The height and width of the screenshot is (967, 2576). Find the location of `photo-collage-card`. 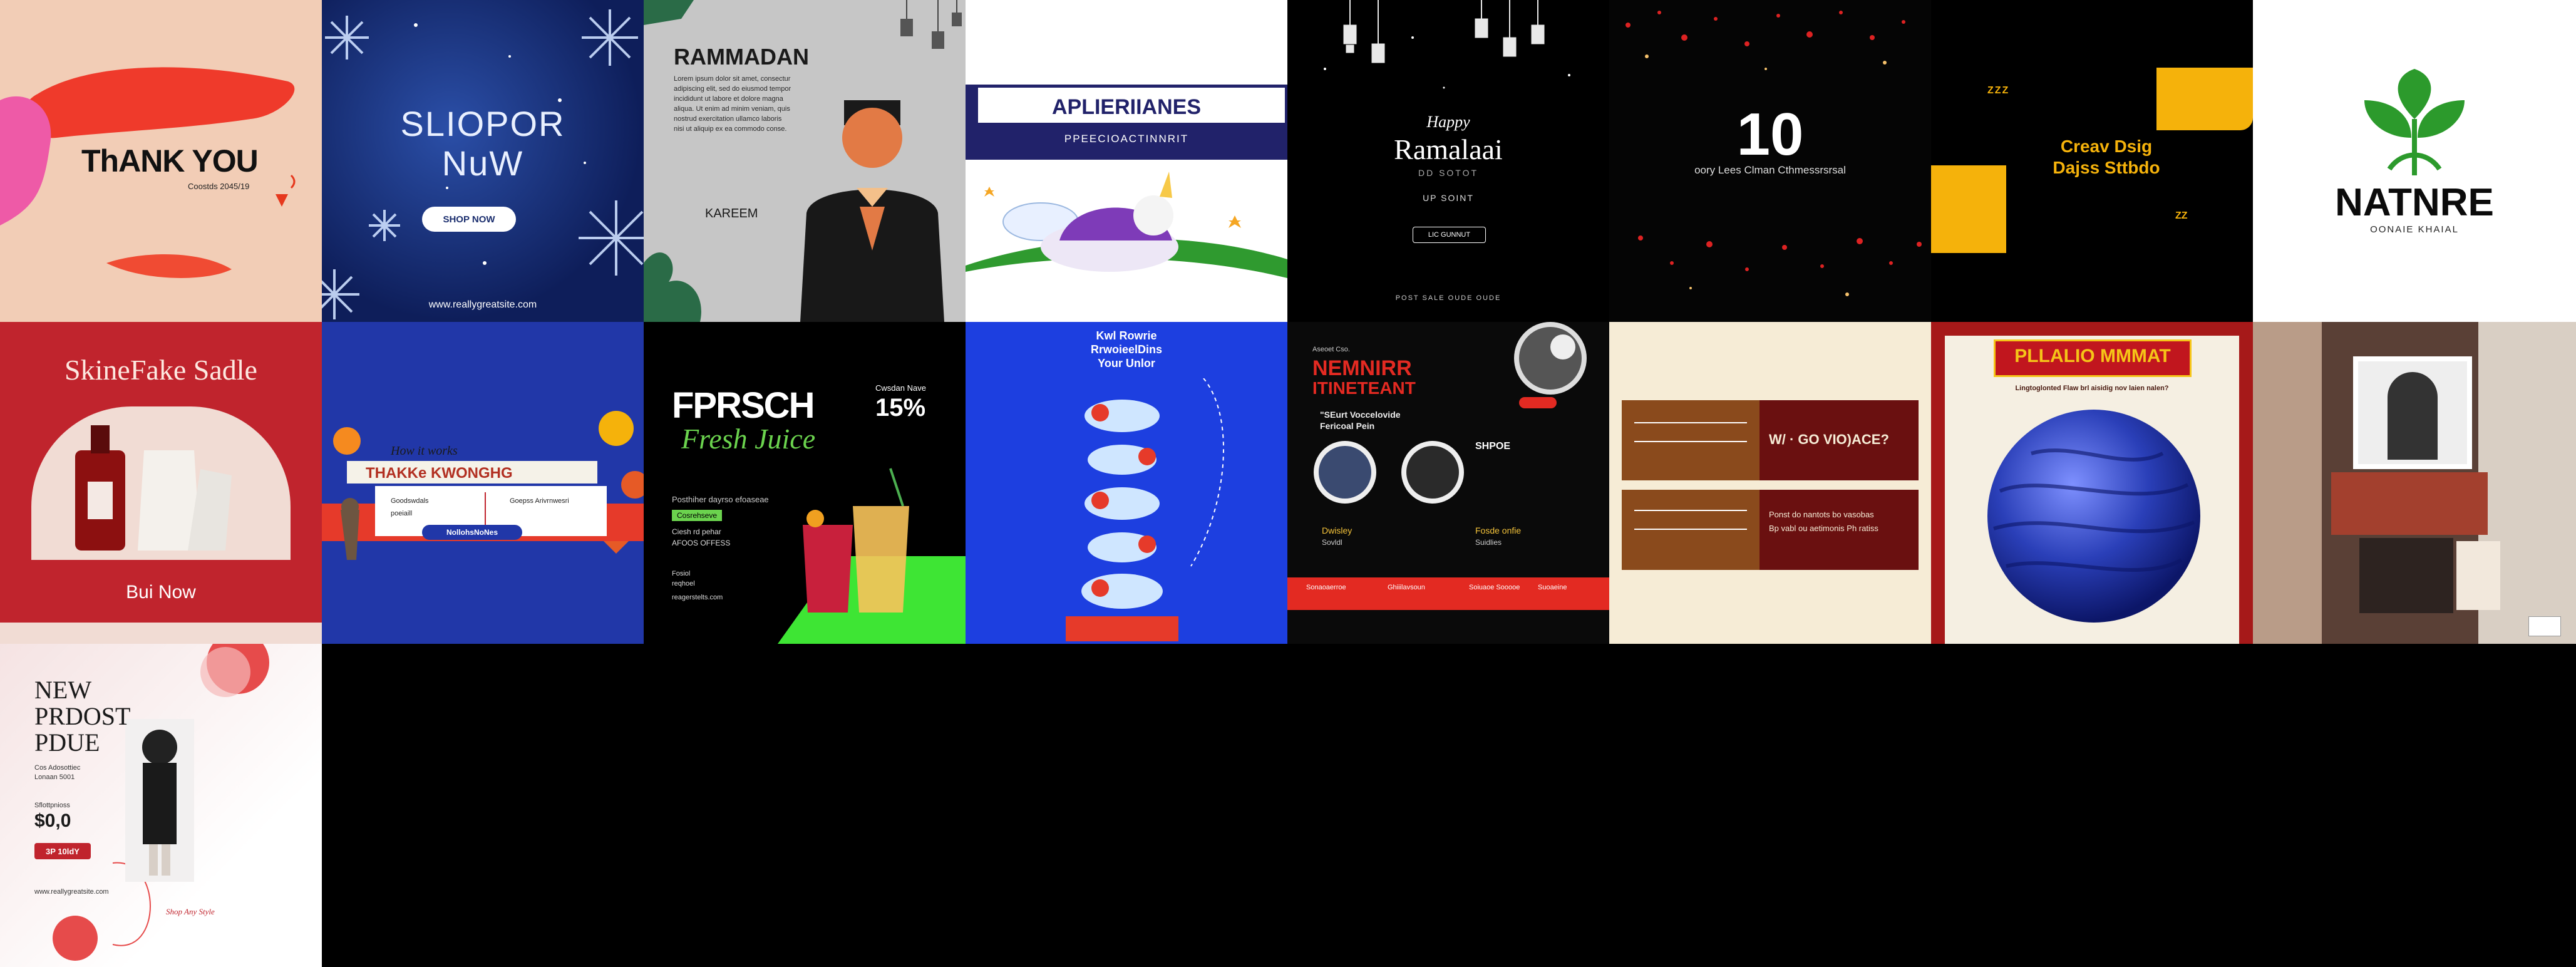

photo-collage-card is located at coordinates (2415, 483).